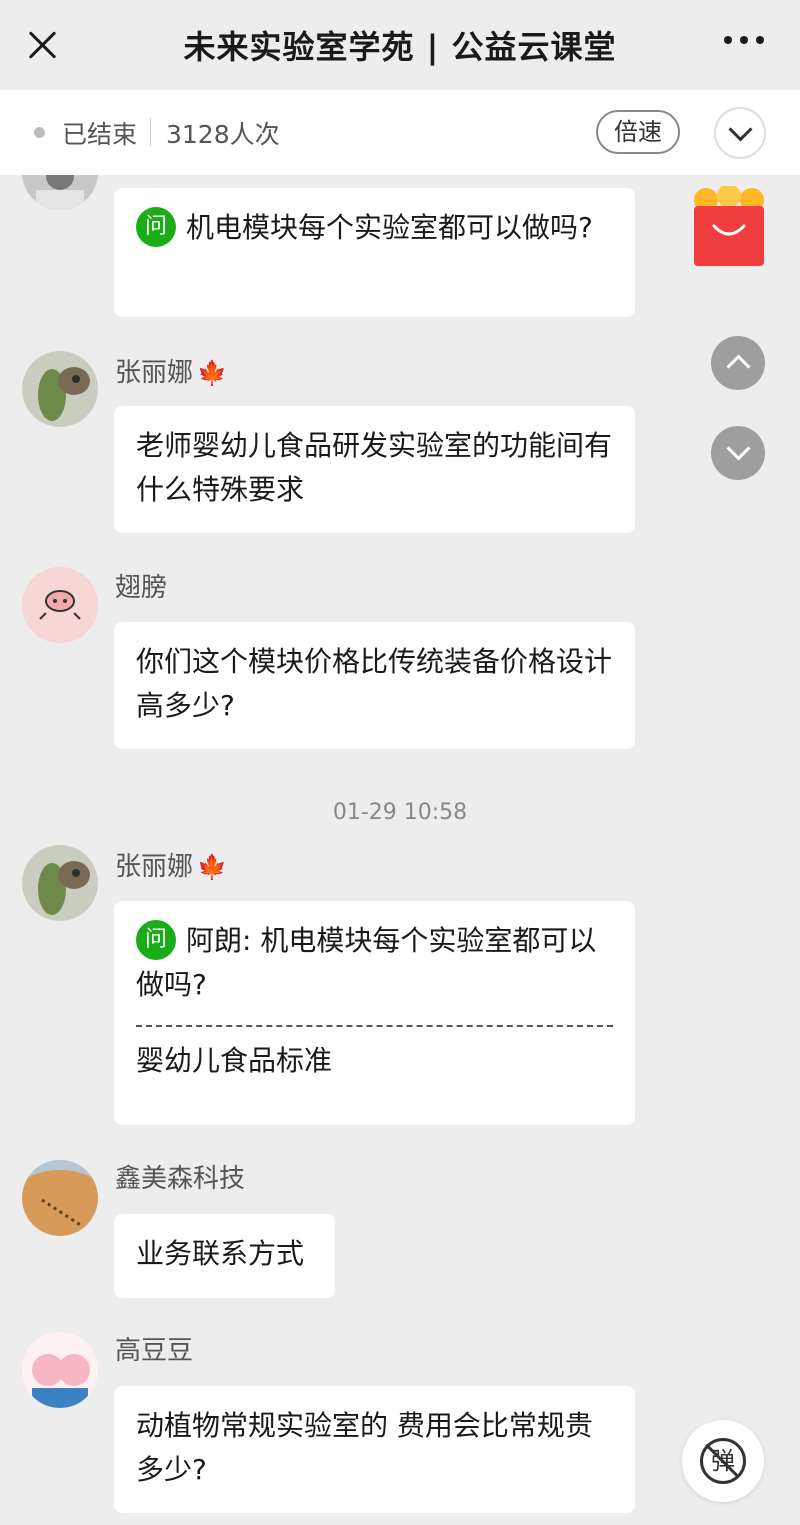 This screenshot has width=800, height=1525. What do you see at coordinates (100, 134) in the screenshot?
I see `live-status: 已结束` at bounding box center [100, 134].